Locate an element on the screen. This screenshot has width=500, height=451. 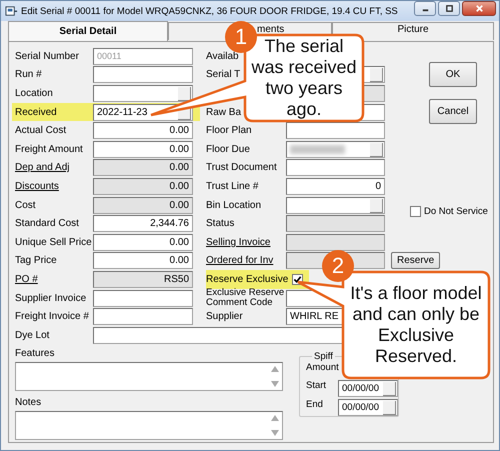
field-label: Tag Price is located at coordinates (36, 260).